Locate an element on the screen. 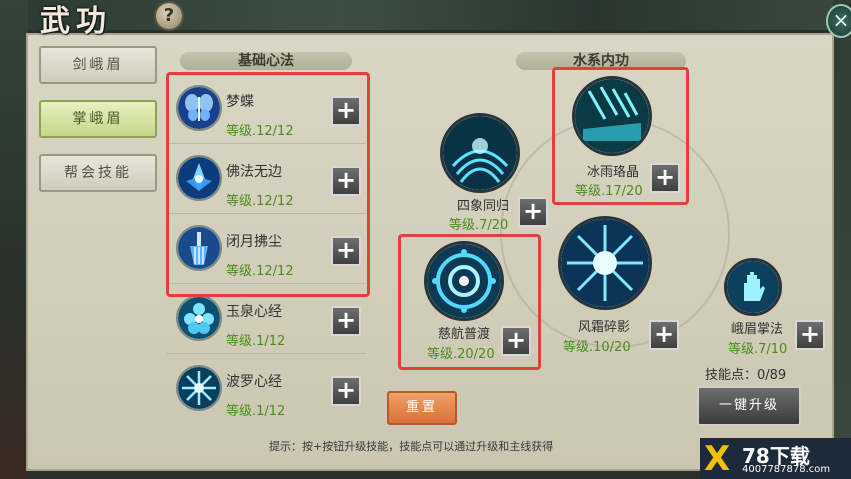  scenery-left is located at coordinates (14, 239).